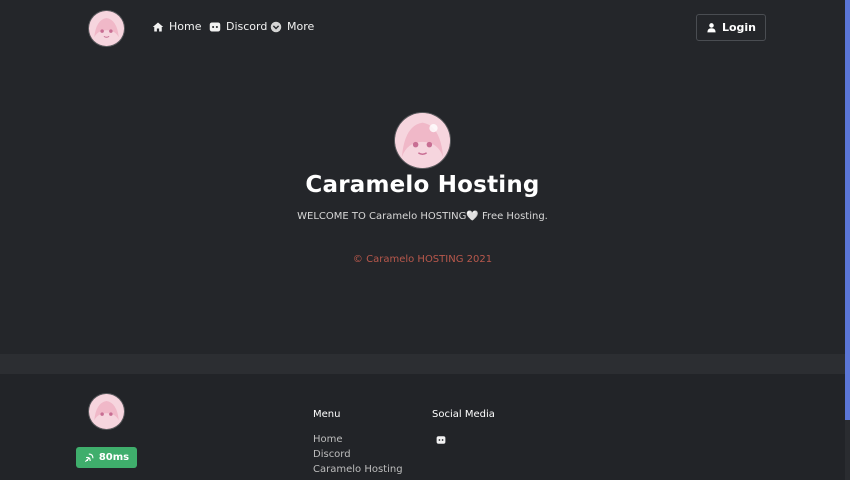  I want to click on page-title: Caramelo Hosting, so click(422, 185).